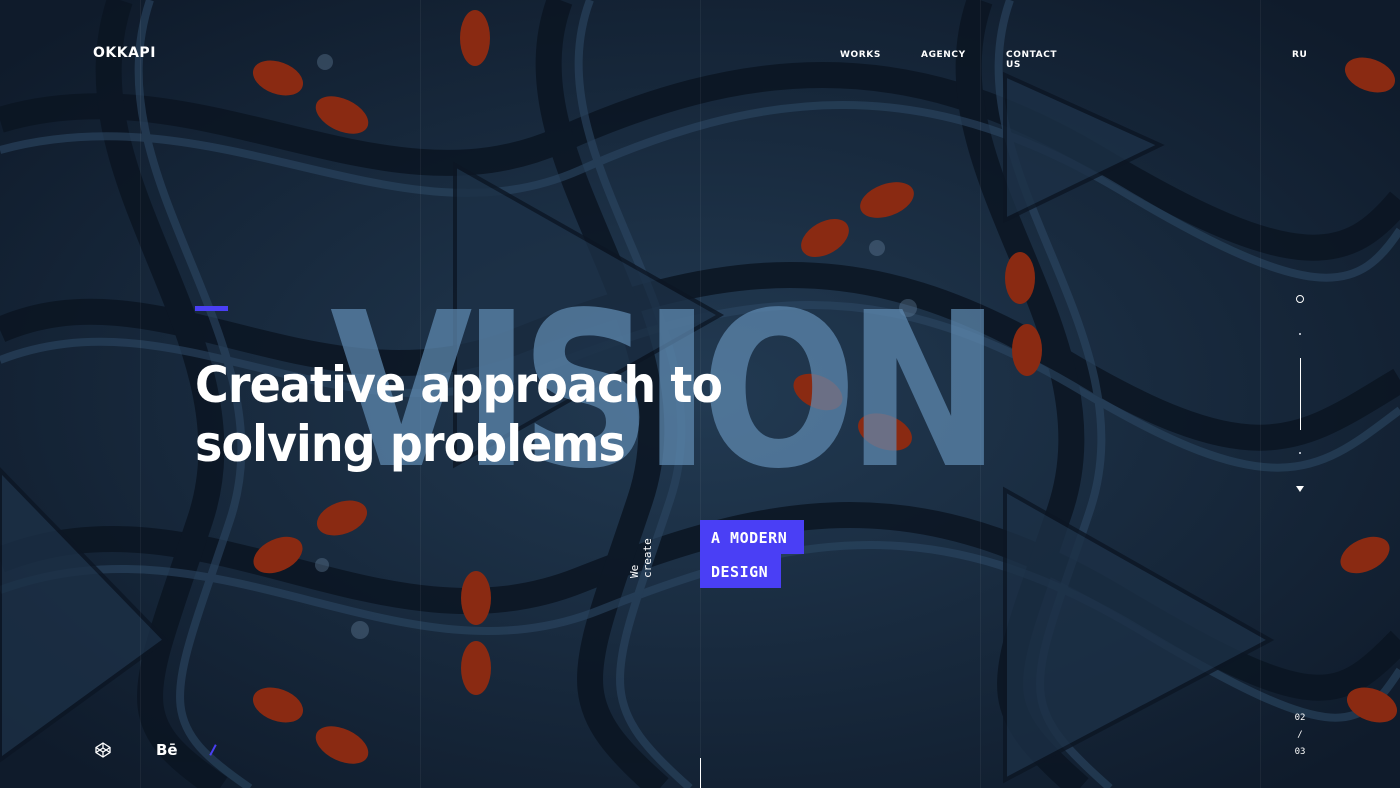 The image size is (1400, 788). I want to click on nav-item-works: WORKS, so click(860, 55).